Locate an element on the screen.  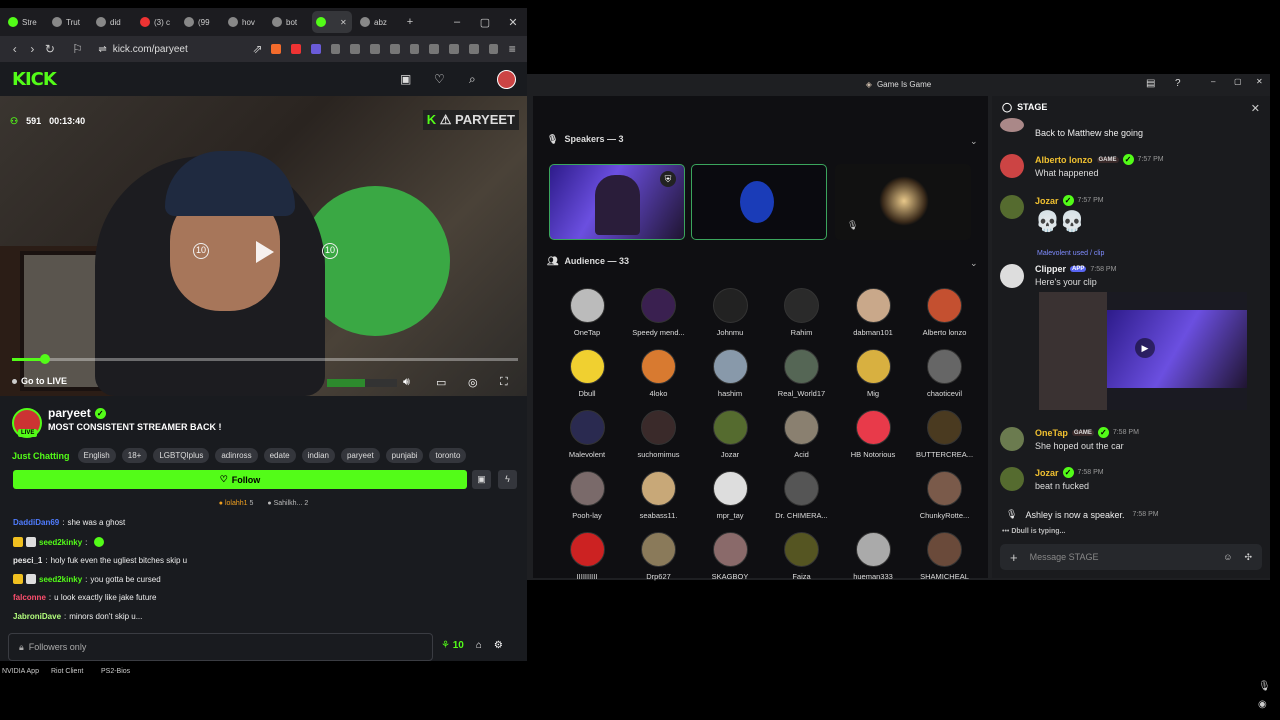
close-window-button: ✕ is located at coordinates (513, 22).